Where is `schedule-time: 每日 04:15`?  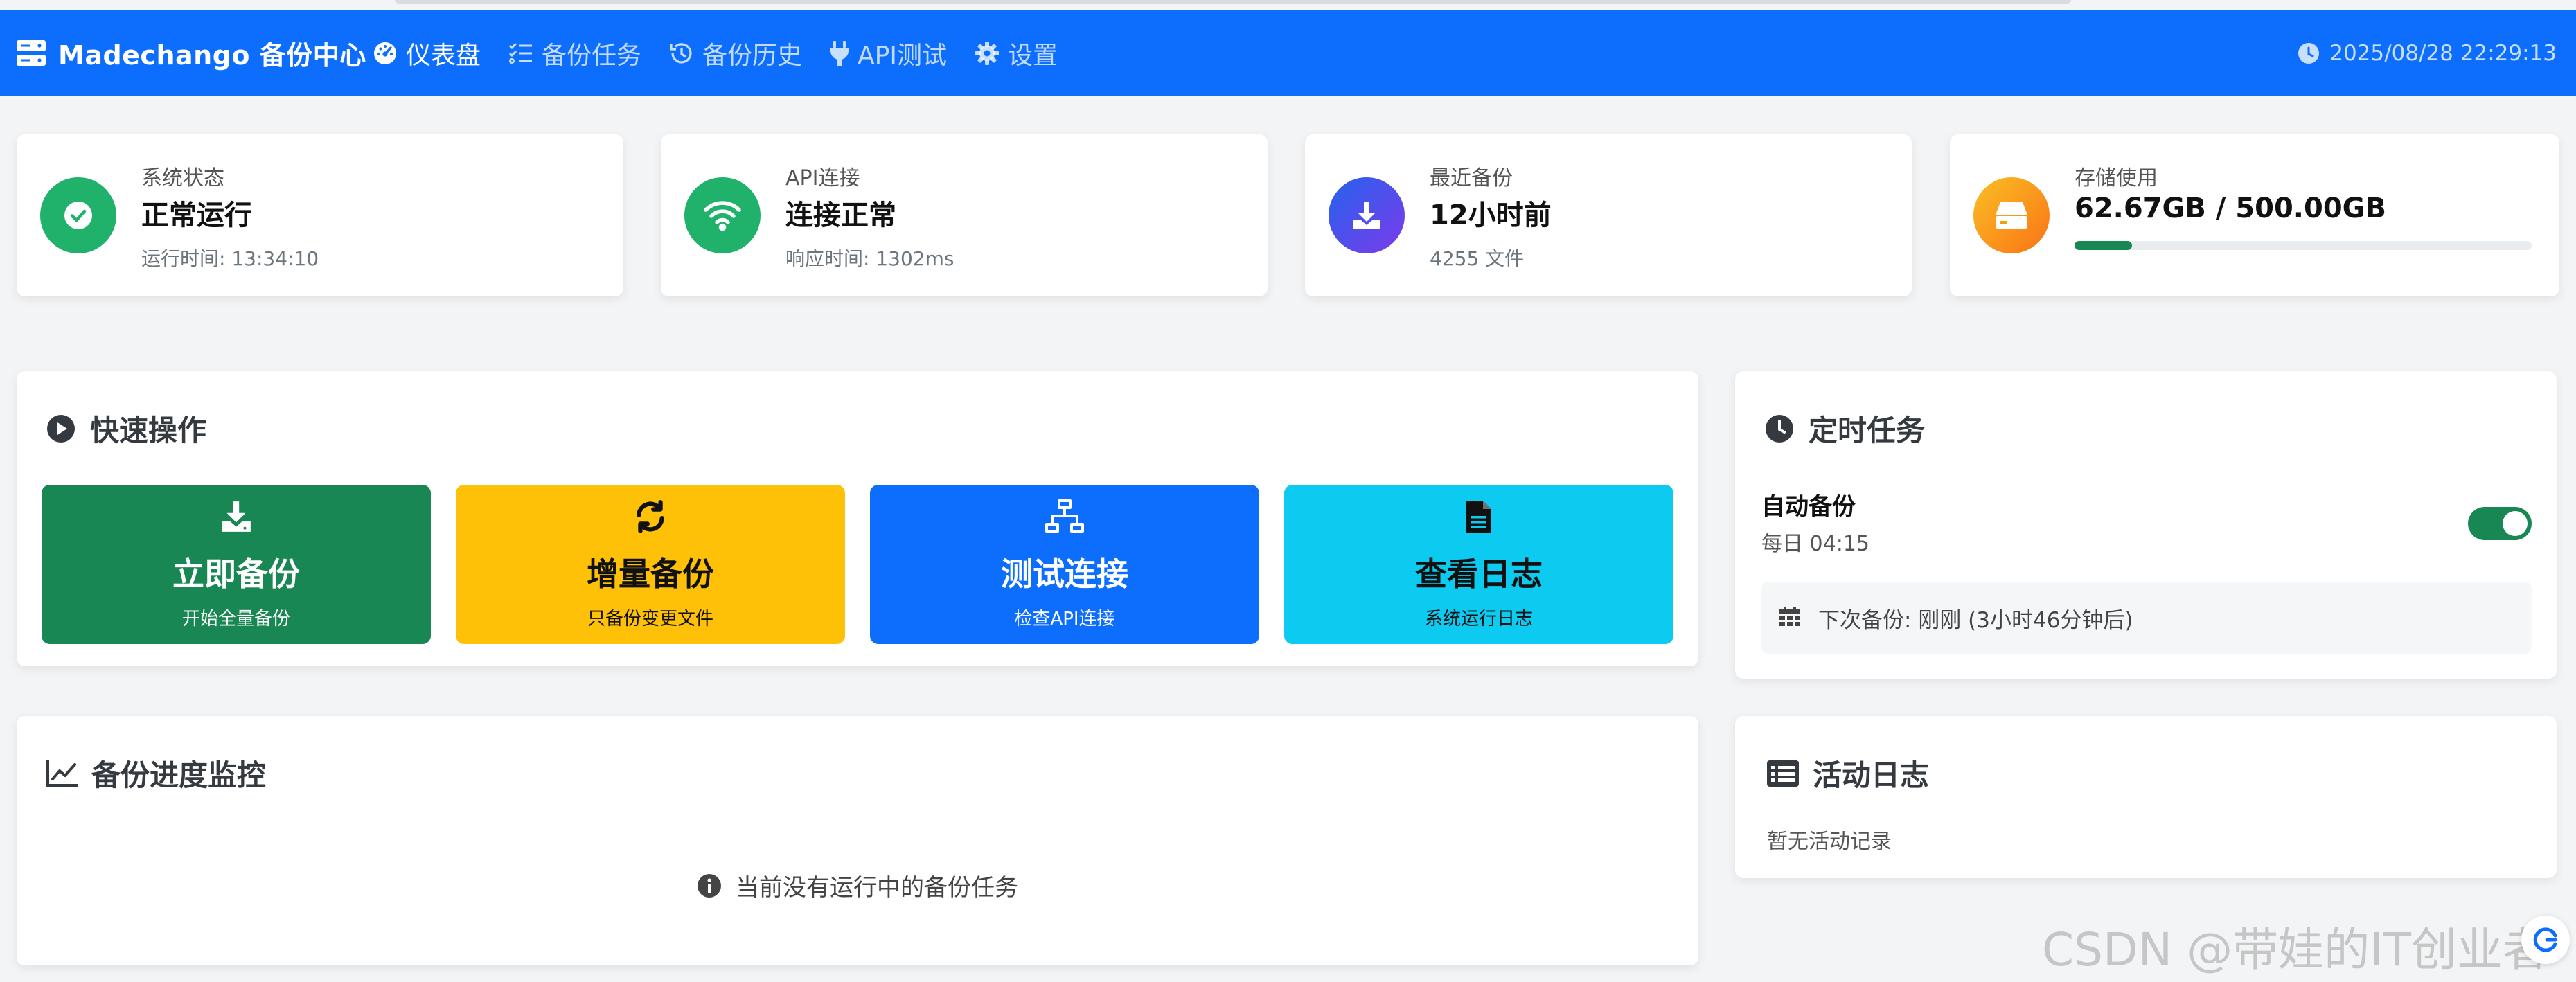 schedule-time: 每日 04:15 is located at coordinates (1815, 544).